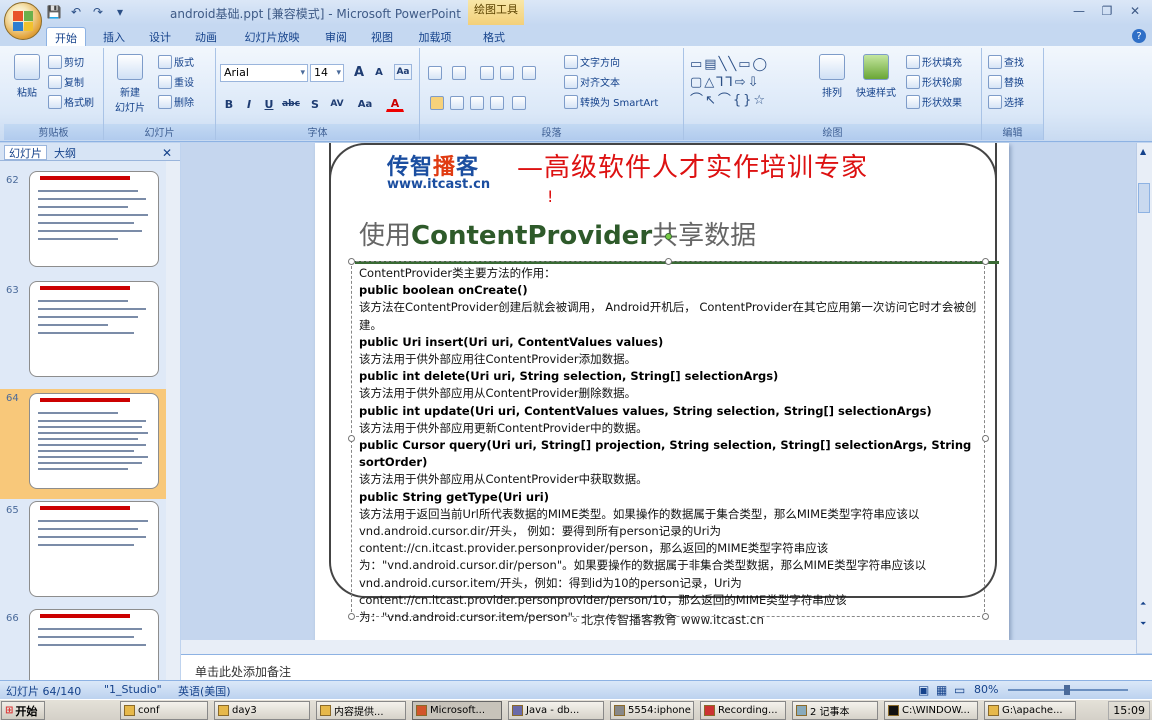  I want to click on taskbar-item: conf, so click(164, 710).